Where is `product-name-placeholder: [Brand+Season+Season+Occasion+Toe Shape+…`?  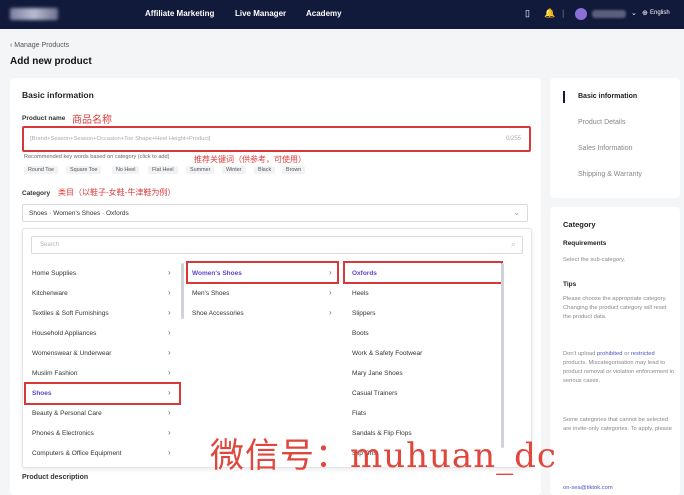 product-name-placeholder: [Brand+Season+Season+Occasion+Toe Shape+… is located at coordinates (120, 139).